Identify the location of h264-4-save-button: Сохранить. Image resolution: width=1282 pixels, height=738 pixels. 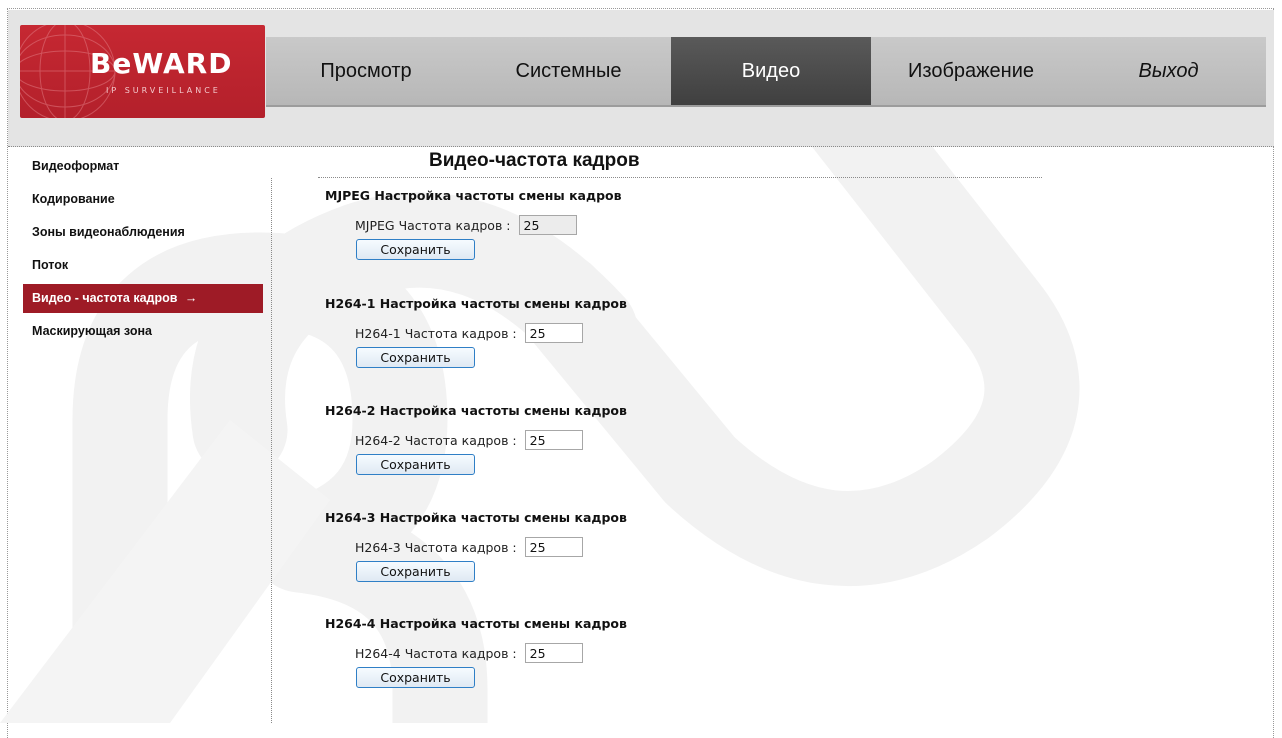
(415, 677).